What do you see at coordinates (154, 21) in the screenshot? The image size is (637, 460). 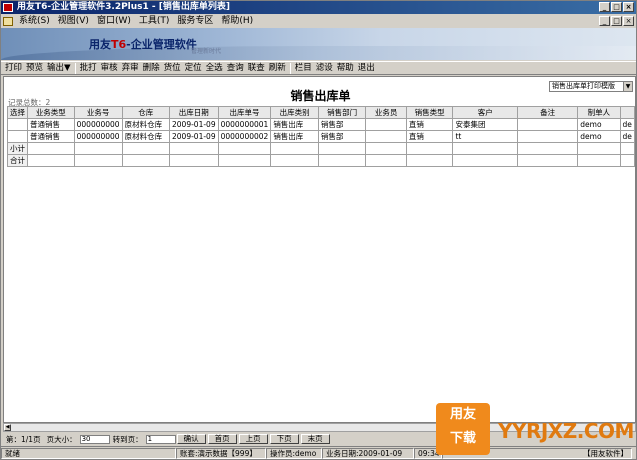 I see `menu-tools: 工具(T)` at bounding box center [154, 21].